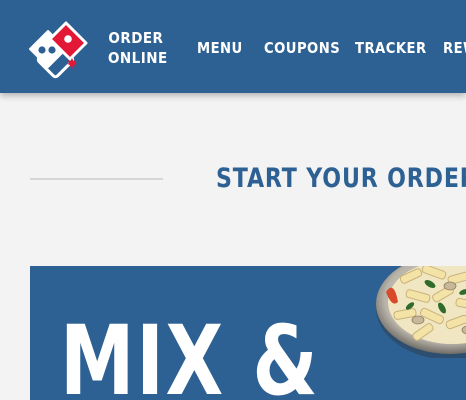 Image resolution: width=466 pixels, height=400 pixels. Describe the element at coordinates (302, 48) in the screenshot. I see `nav-item-coupons: COUPONS` at that location.